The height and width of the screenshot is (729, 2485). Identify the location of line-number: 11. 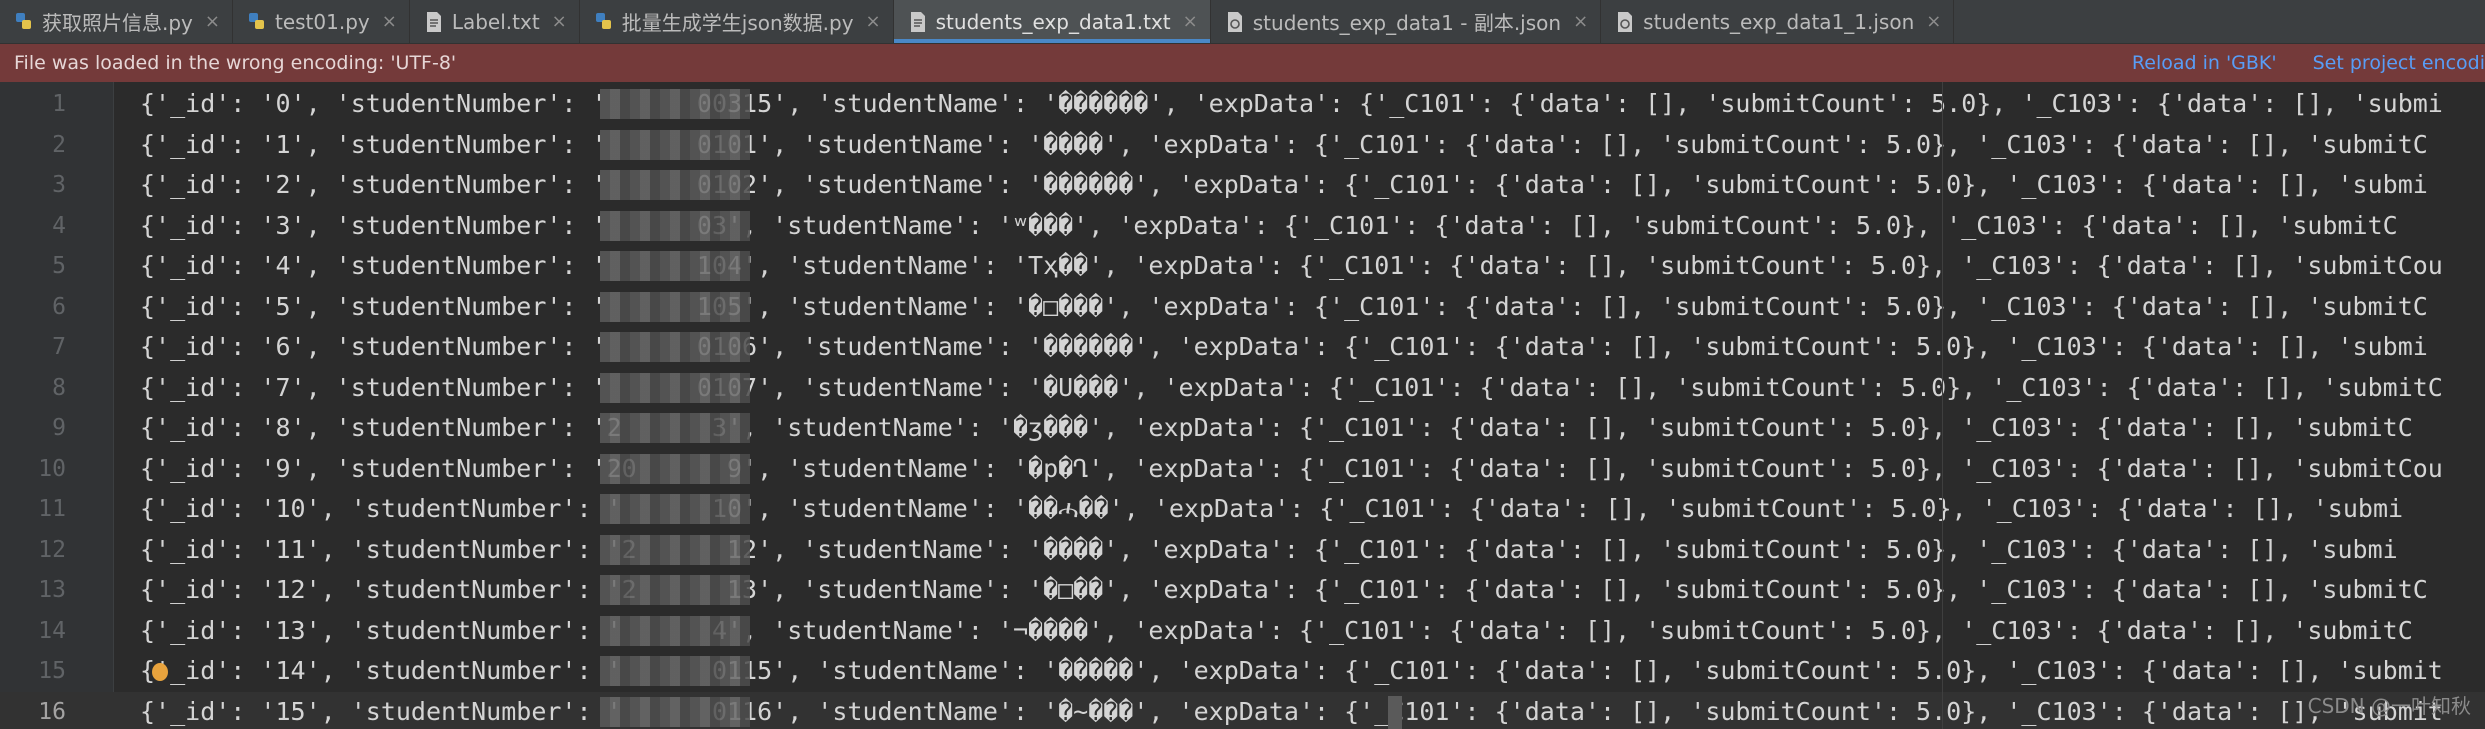
(52, 509).